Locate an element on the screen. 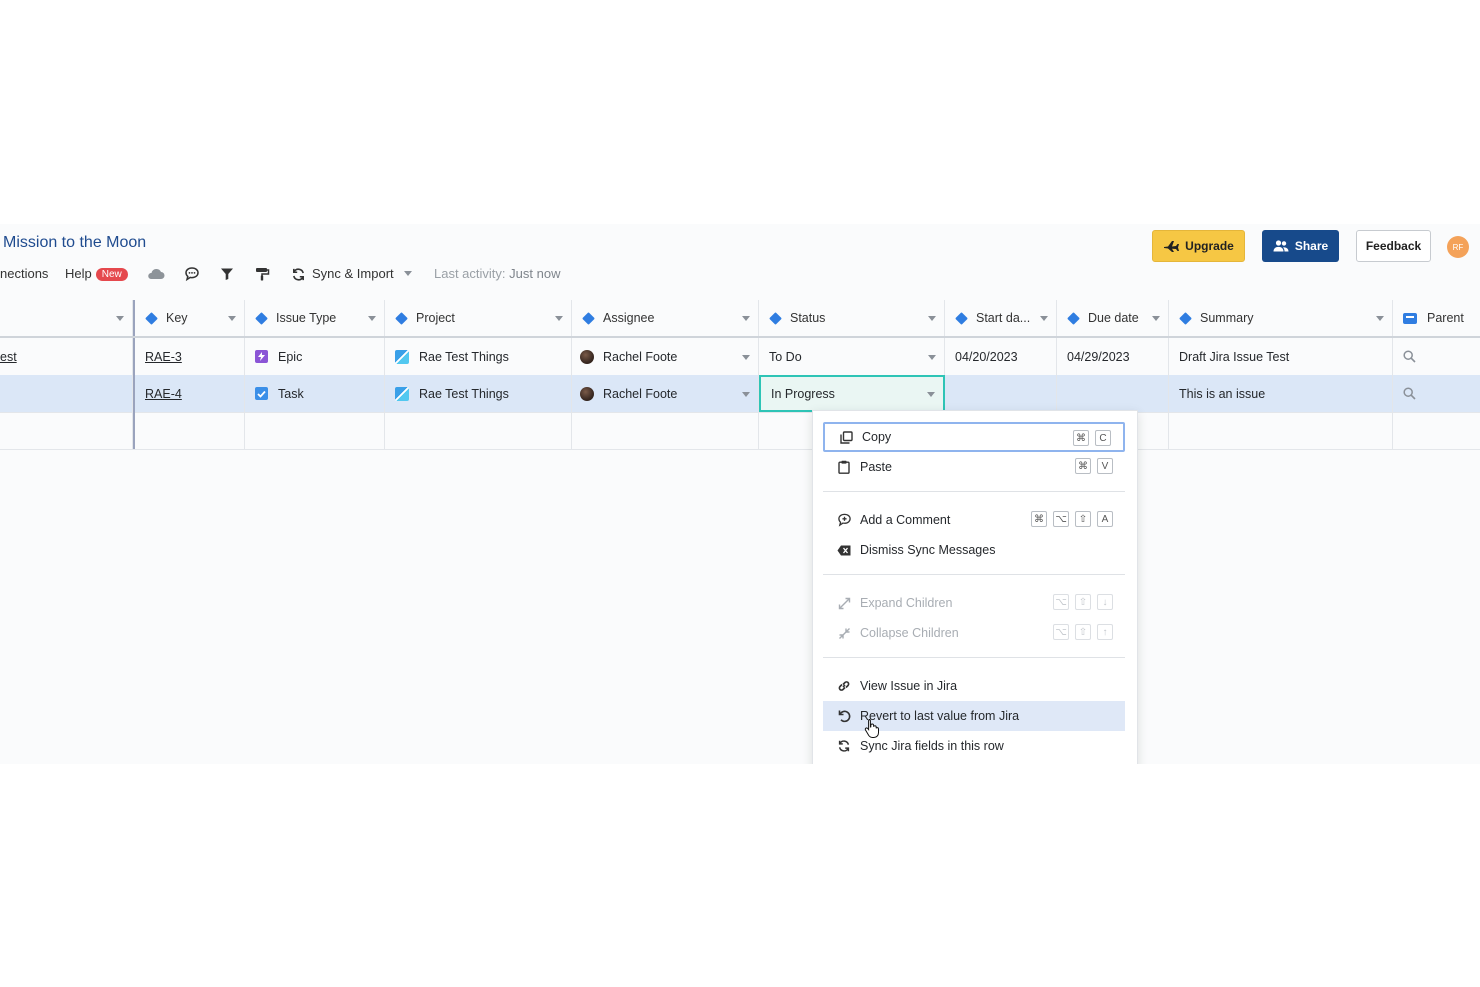 This screenshot has width=1480, height=987. menu-label: Copy is located at coordinates (877, 437).